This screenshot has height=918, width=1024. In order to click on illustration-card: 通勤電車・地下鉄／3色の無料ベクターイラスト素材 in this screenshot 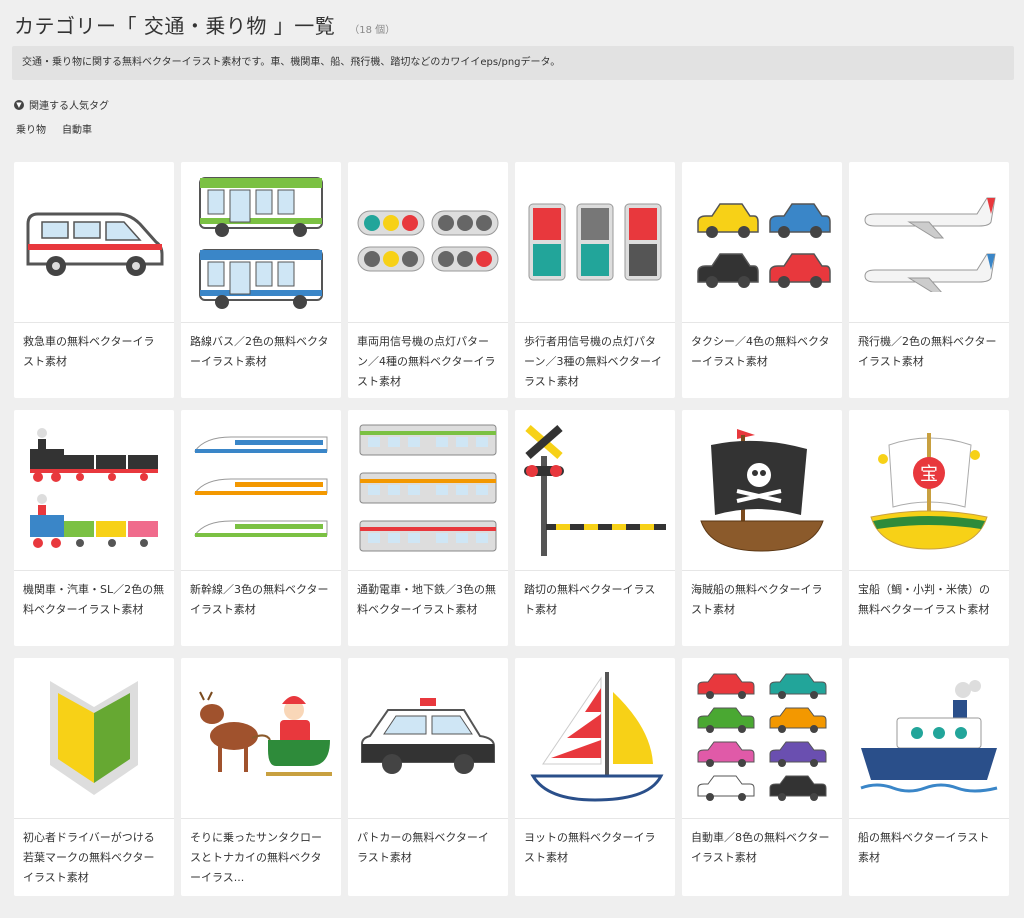, I will do `click(428, 528)`.